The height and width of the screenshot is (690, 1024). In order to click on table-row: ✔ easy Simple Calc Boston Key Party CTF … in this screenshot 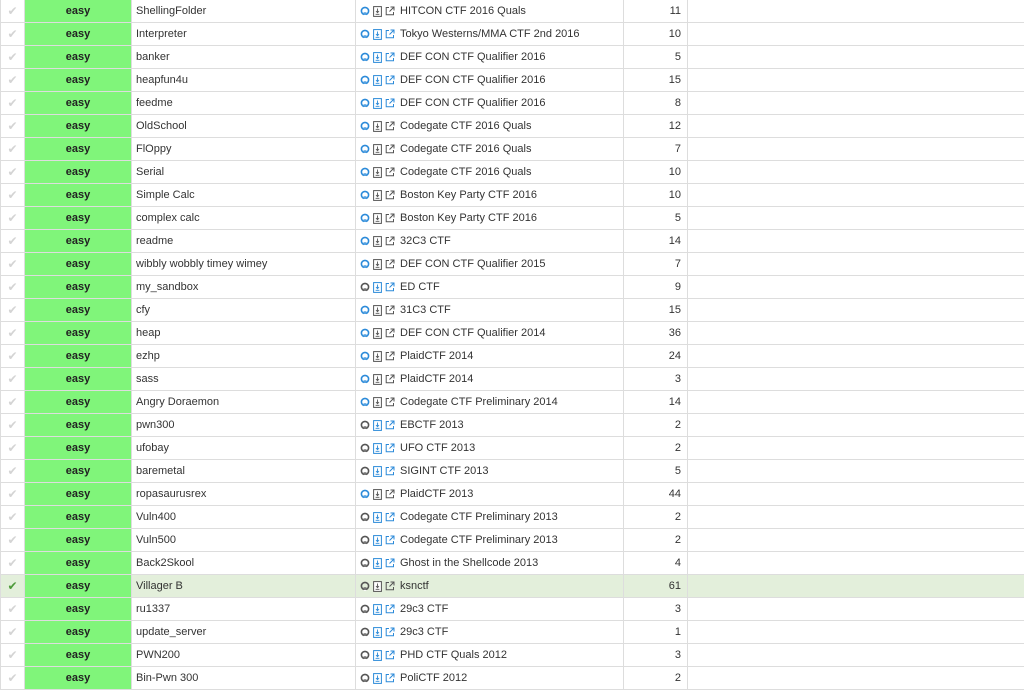, I will do `click(512, 195)`.